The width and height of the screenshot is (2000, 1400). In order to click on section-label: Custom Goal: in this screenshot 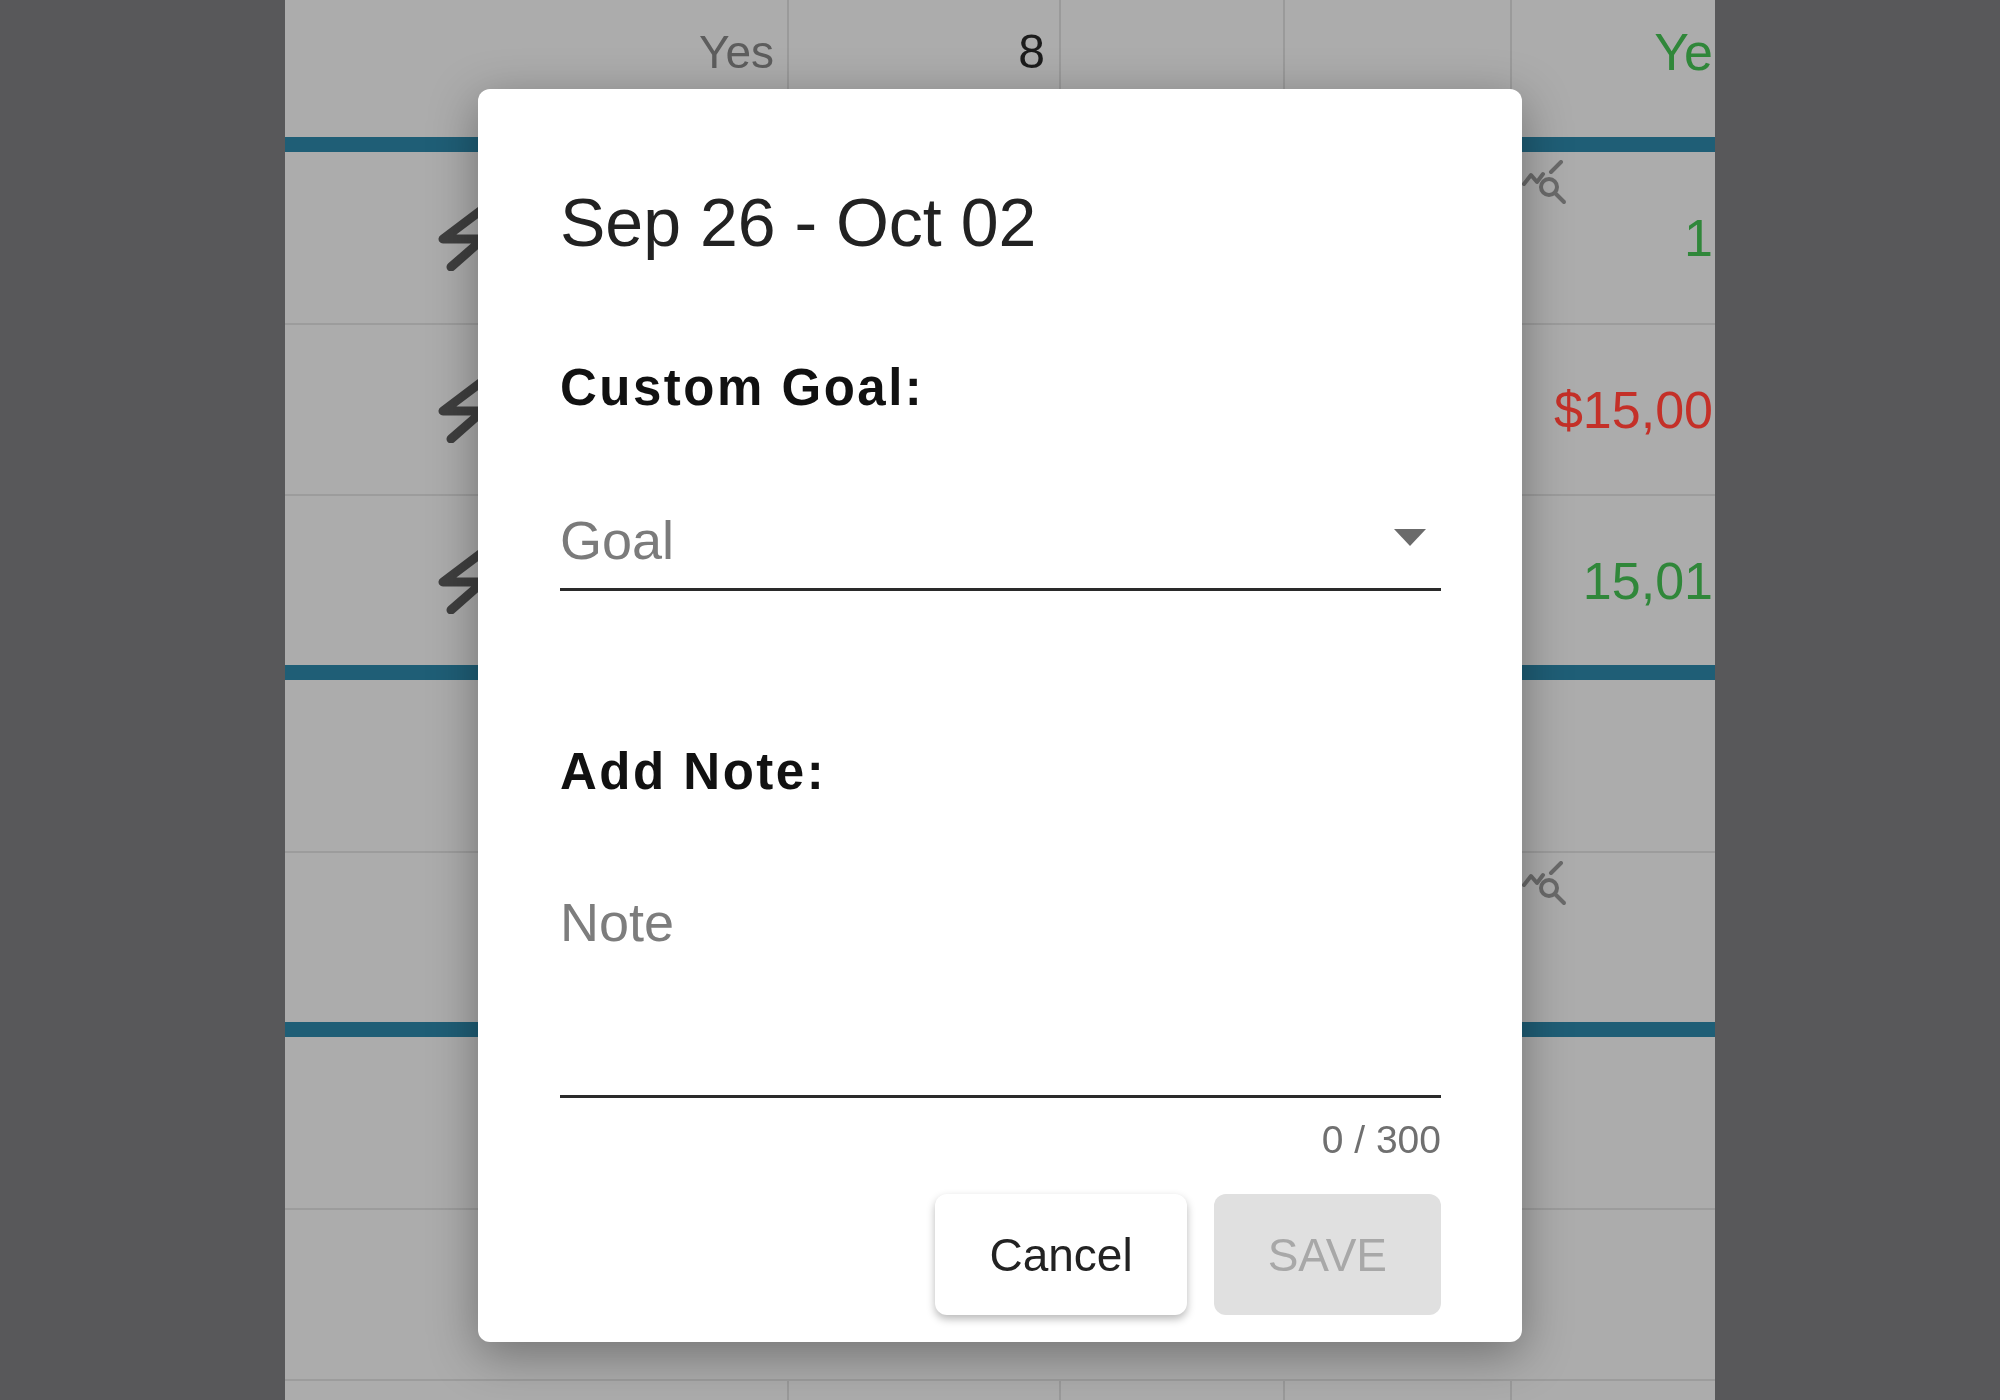, I will do `click(742, 388)`.